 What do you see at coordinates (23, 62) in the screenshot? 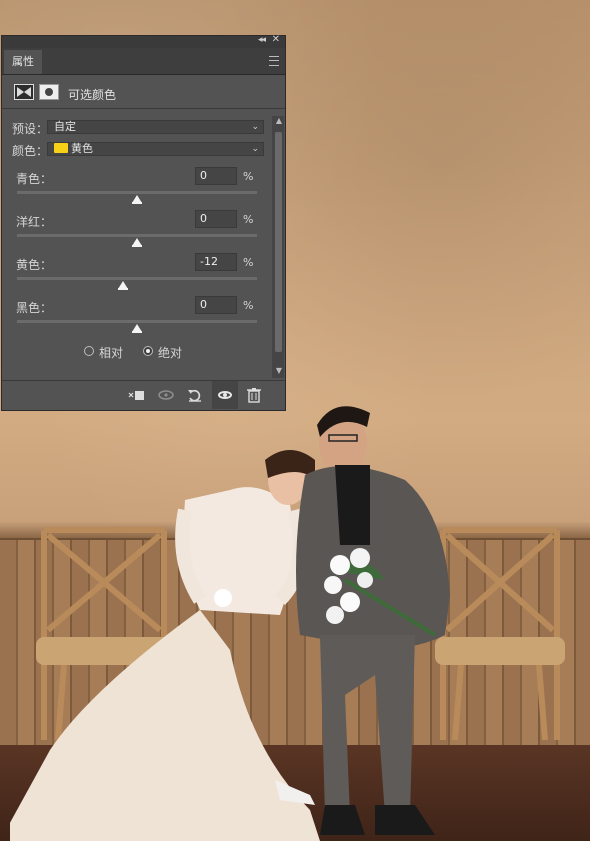
I see `tab-properties: 属性` at bounding box center [23, 62].